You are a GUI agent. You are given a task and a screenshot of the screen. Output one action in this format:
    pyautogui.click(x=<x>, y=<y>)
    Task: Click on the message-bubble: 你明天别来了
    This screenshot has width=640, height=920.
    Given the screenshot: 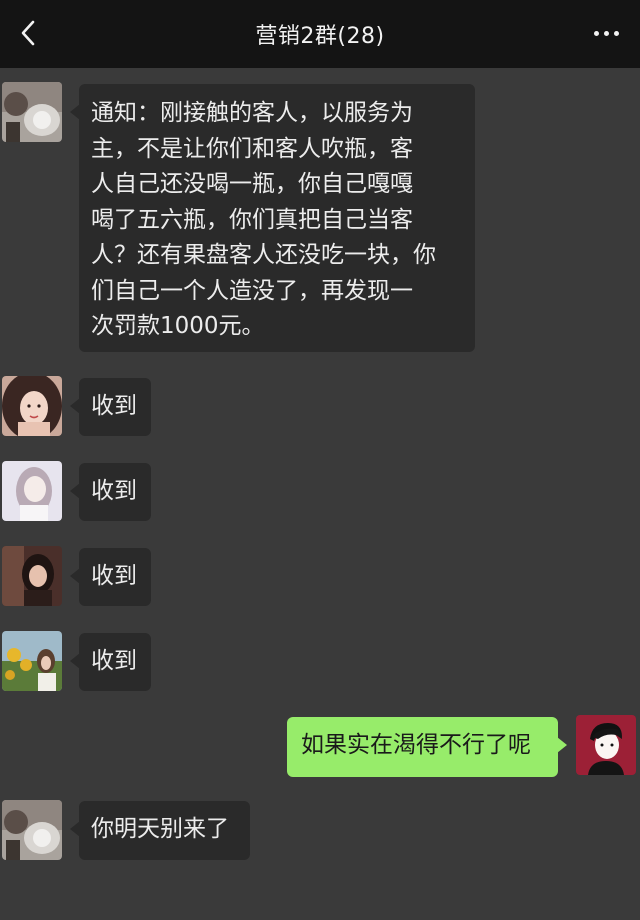 What is the action you would take?
    pyautogui.click(x=160, y=830)
    